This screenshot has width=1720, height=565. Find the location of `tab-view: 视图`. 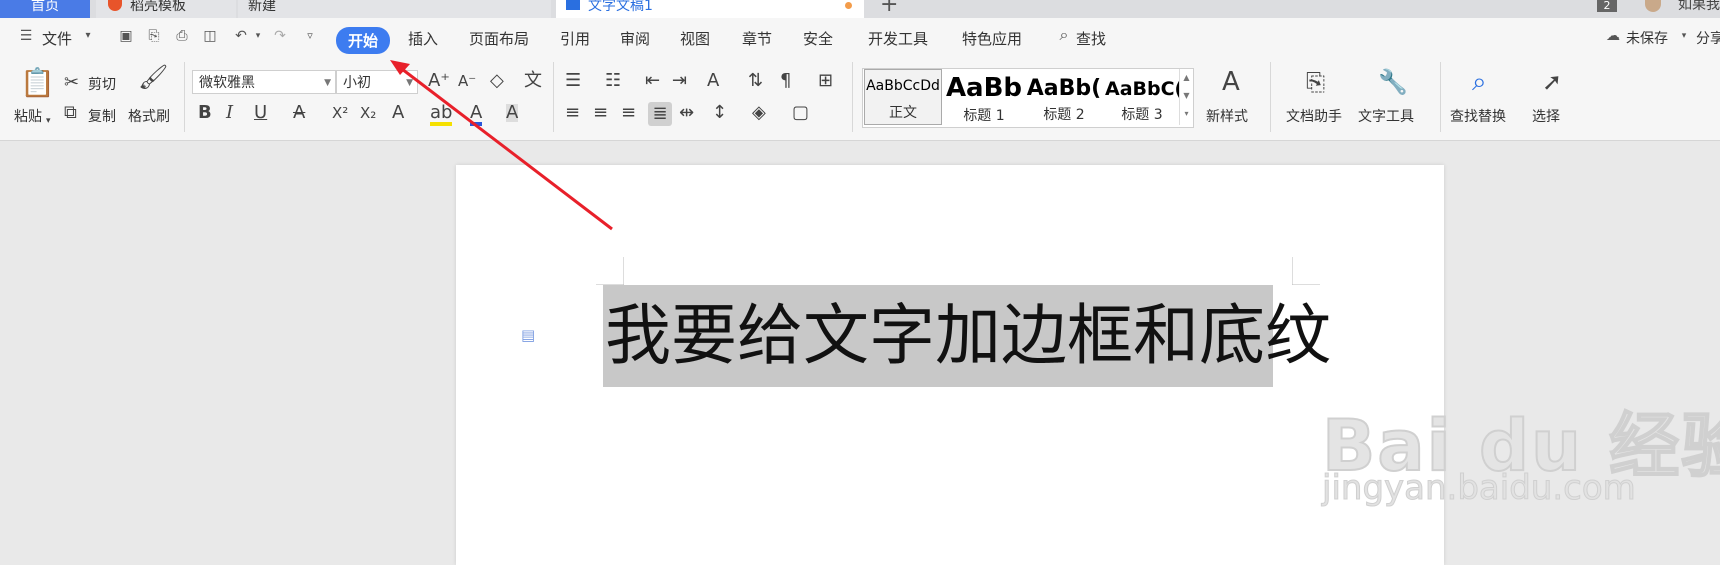

tab-view: 视图 is located at coordinates (695, 38).